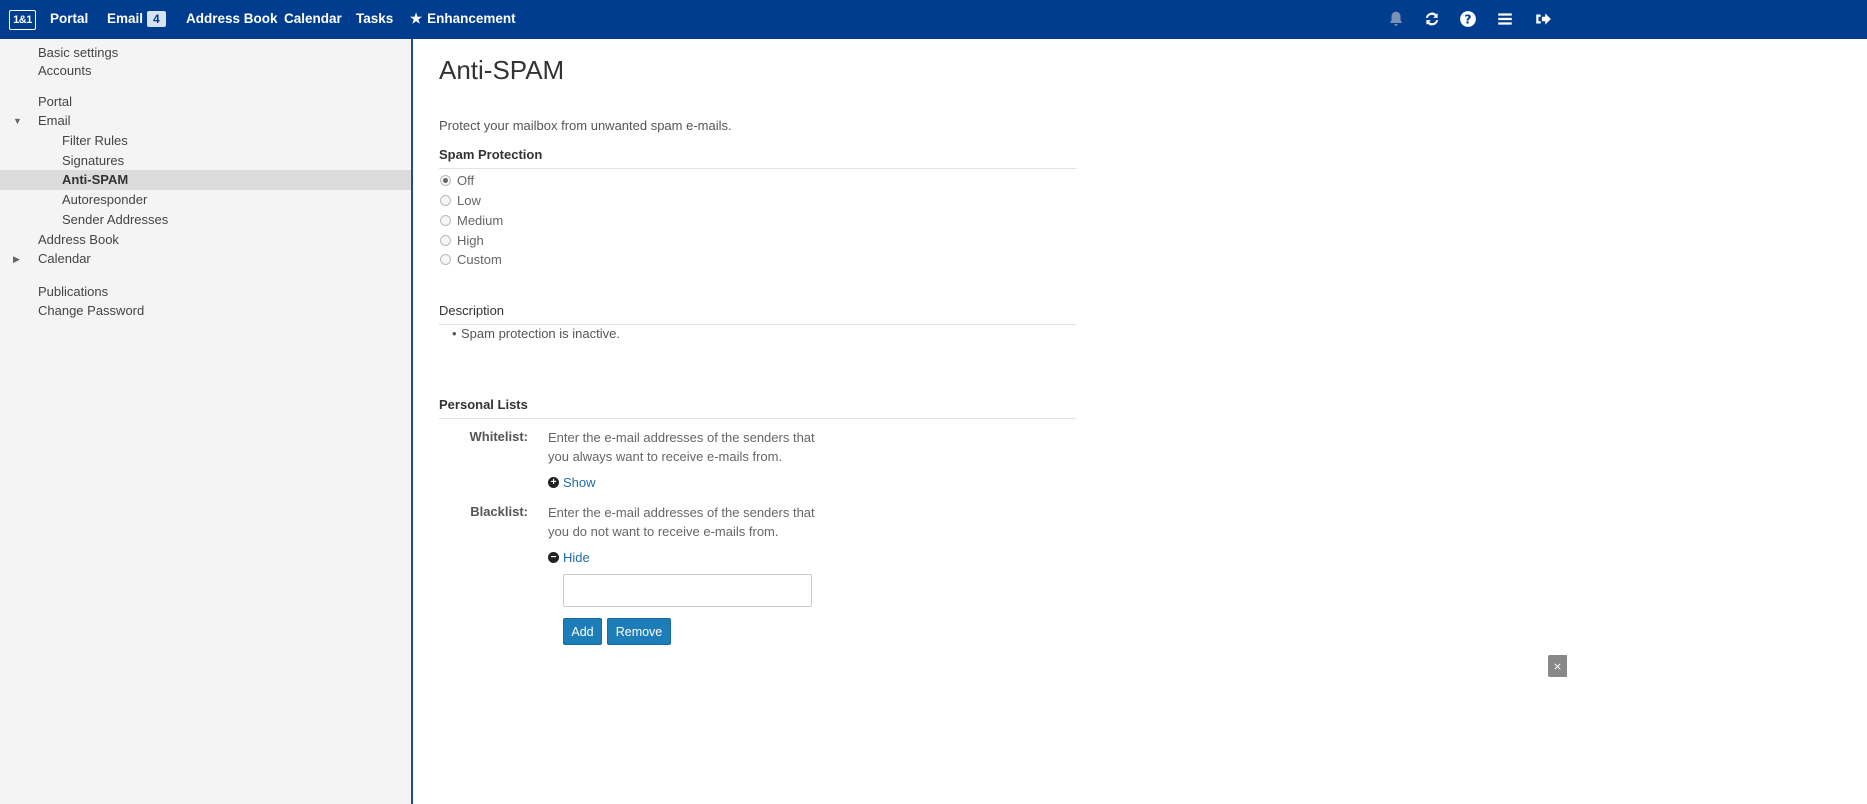 The width and height of the screenshot is (1867, 804). Describe the element at coordinates (479, 259) in the screenshot. I see `radio-custom-label: Custom` at that location.